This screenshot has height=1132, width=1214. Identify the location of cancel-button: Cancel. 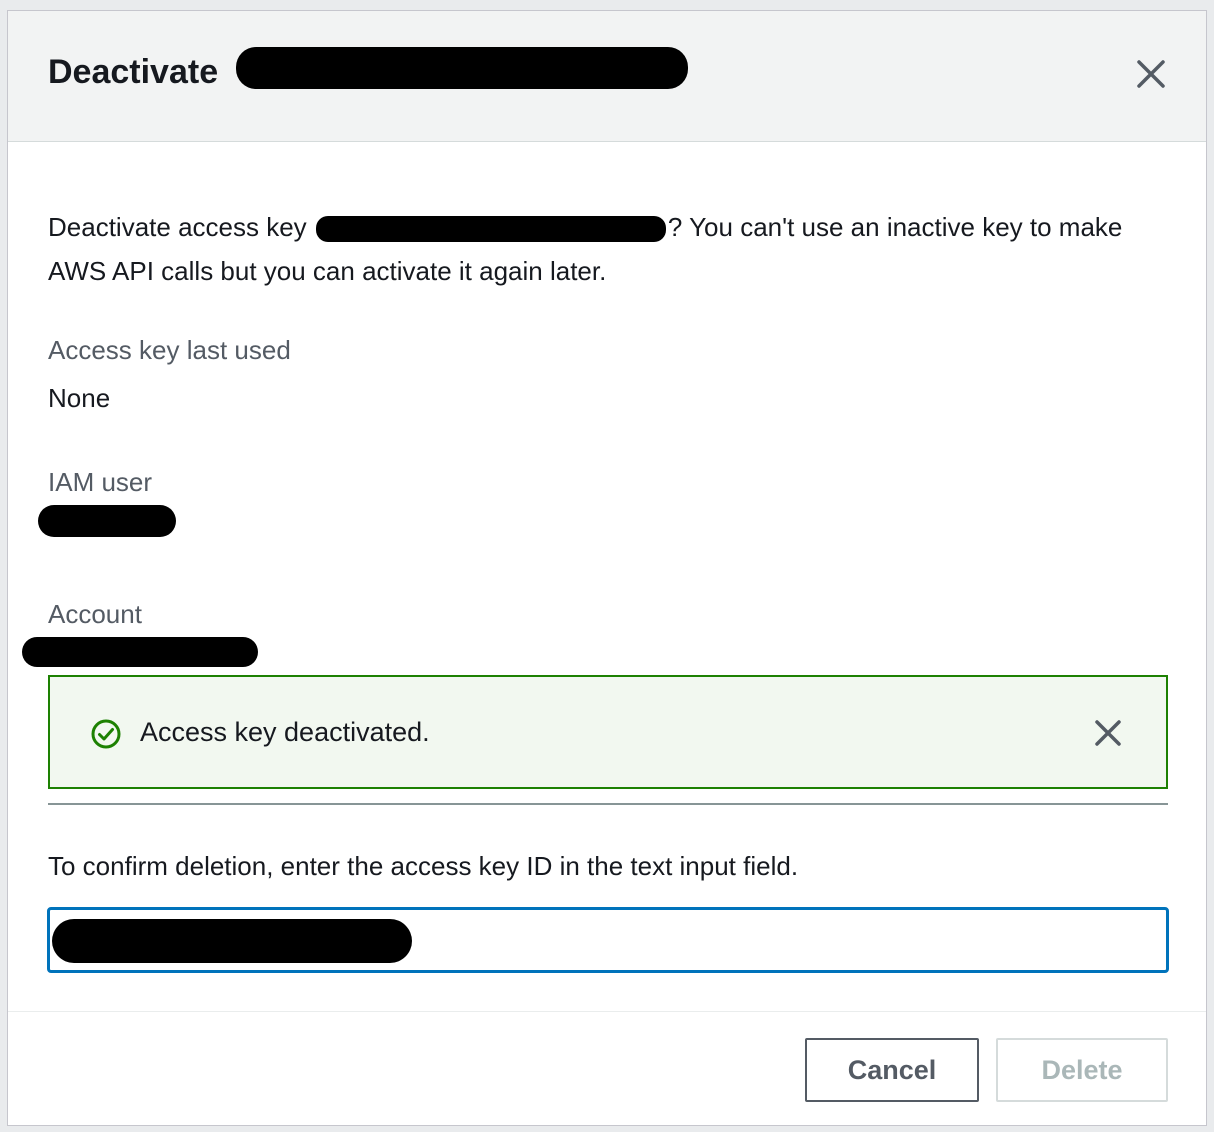
(892, 1070).